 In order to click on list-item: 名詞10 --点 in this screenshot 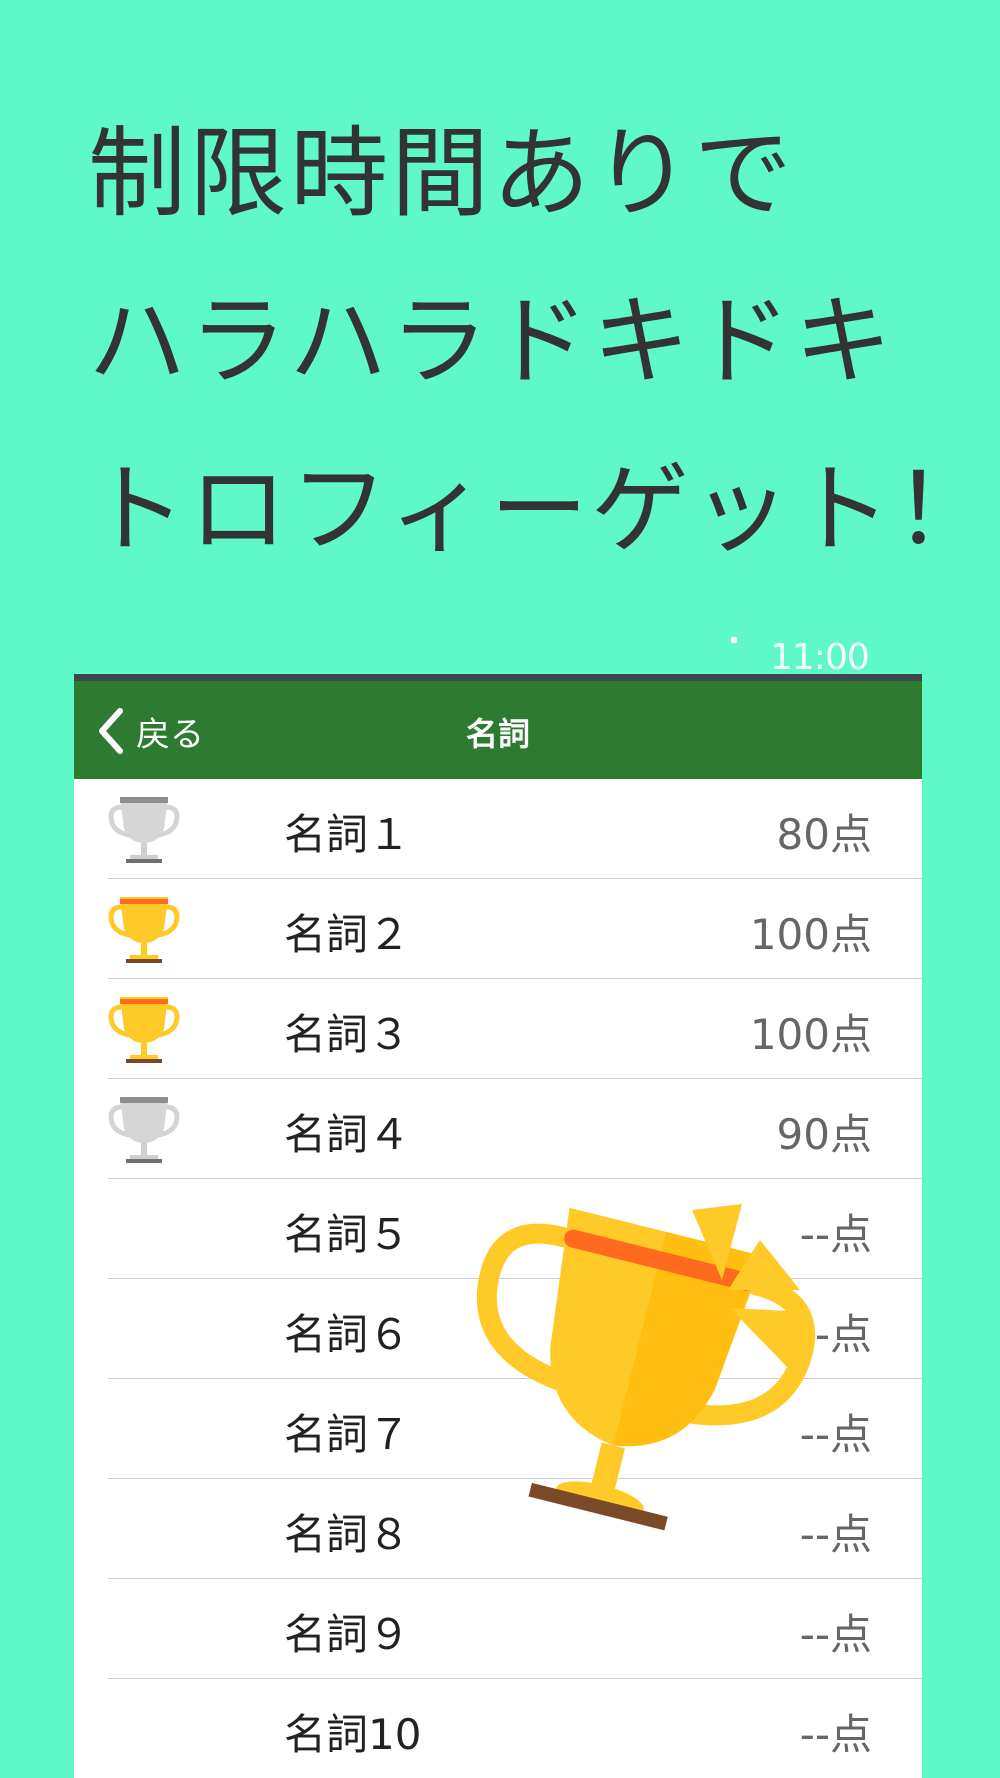, I will do `click(515, 1728)`.